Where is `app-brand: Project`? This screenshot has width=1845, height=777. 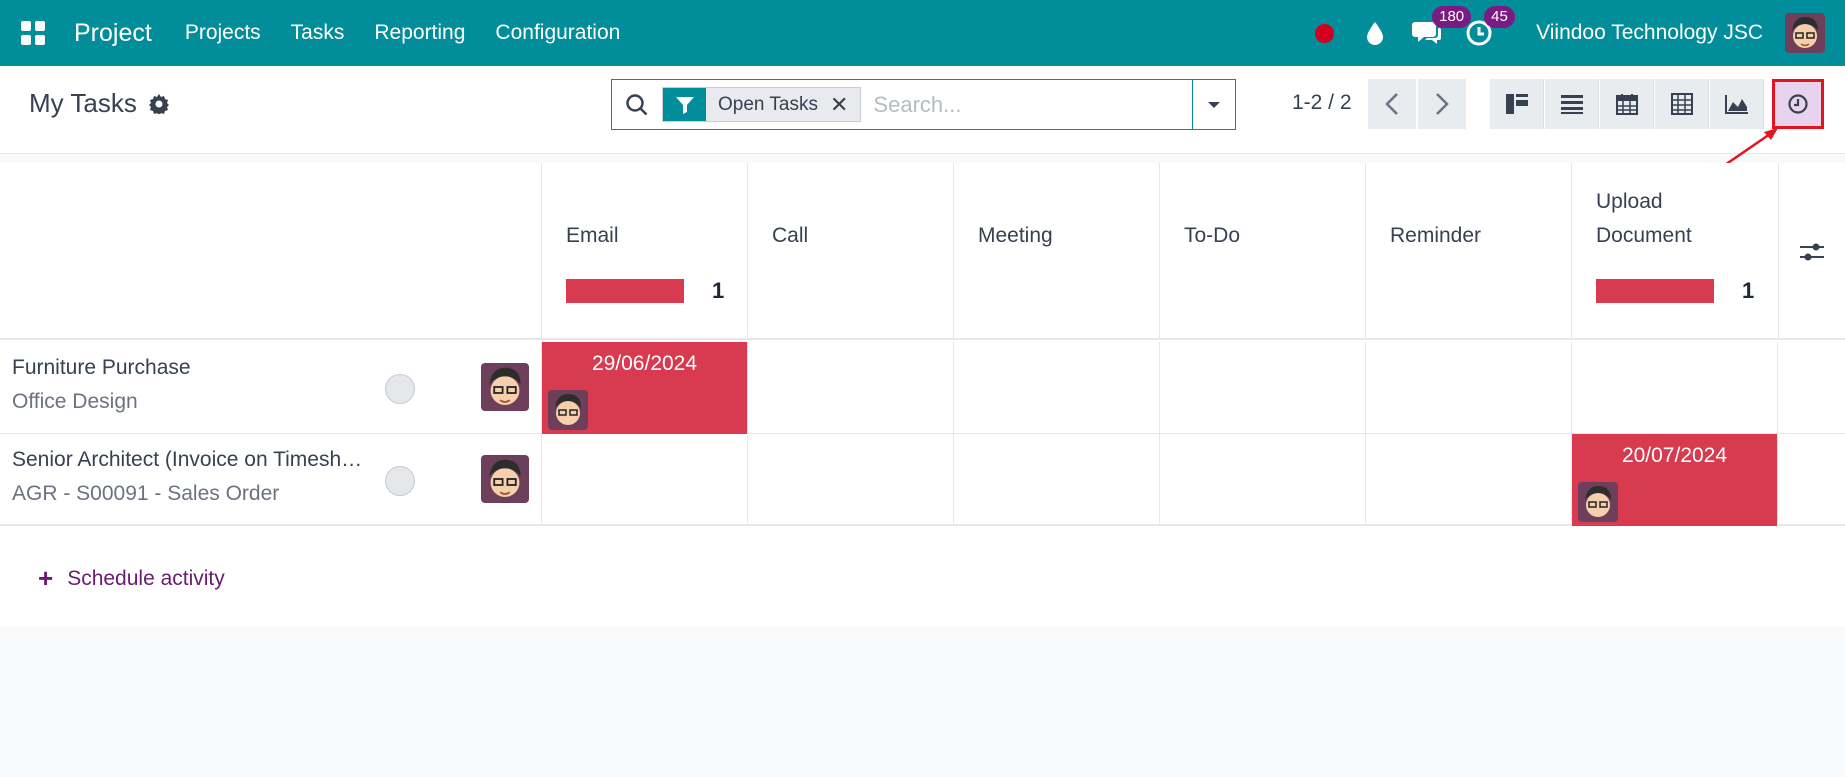 app-brand: Project is located at coordinates (113, 33).